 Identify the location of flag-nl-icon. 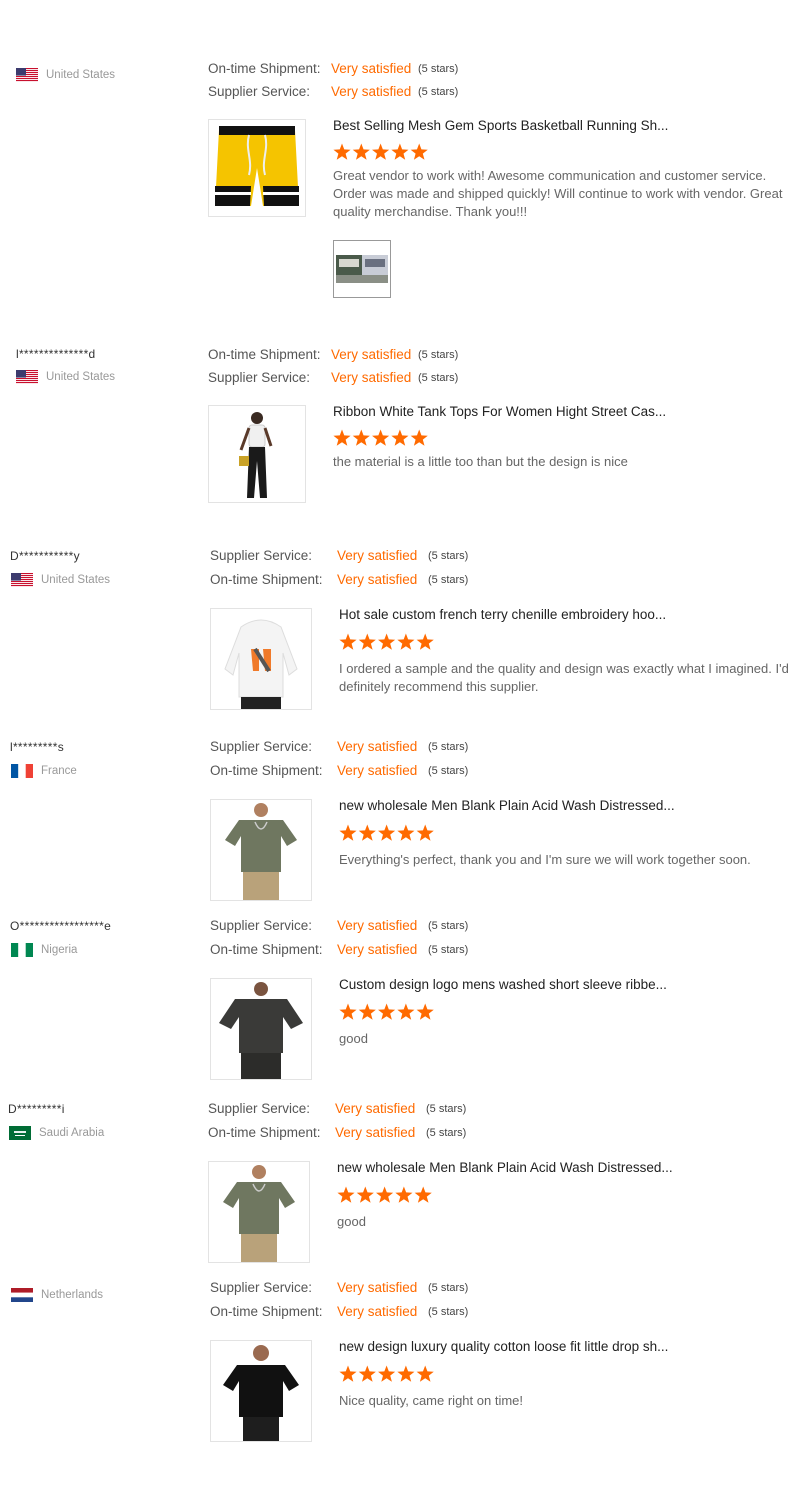
(22, 1295).